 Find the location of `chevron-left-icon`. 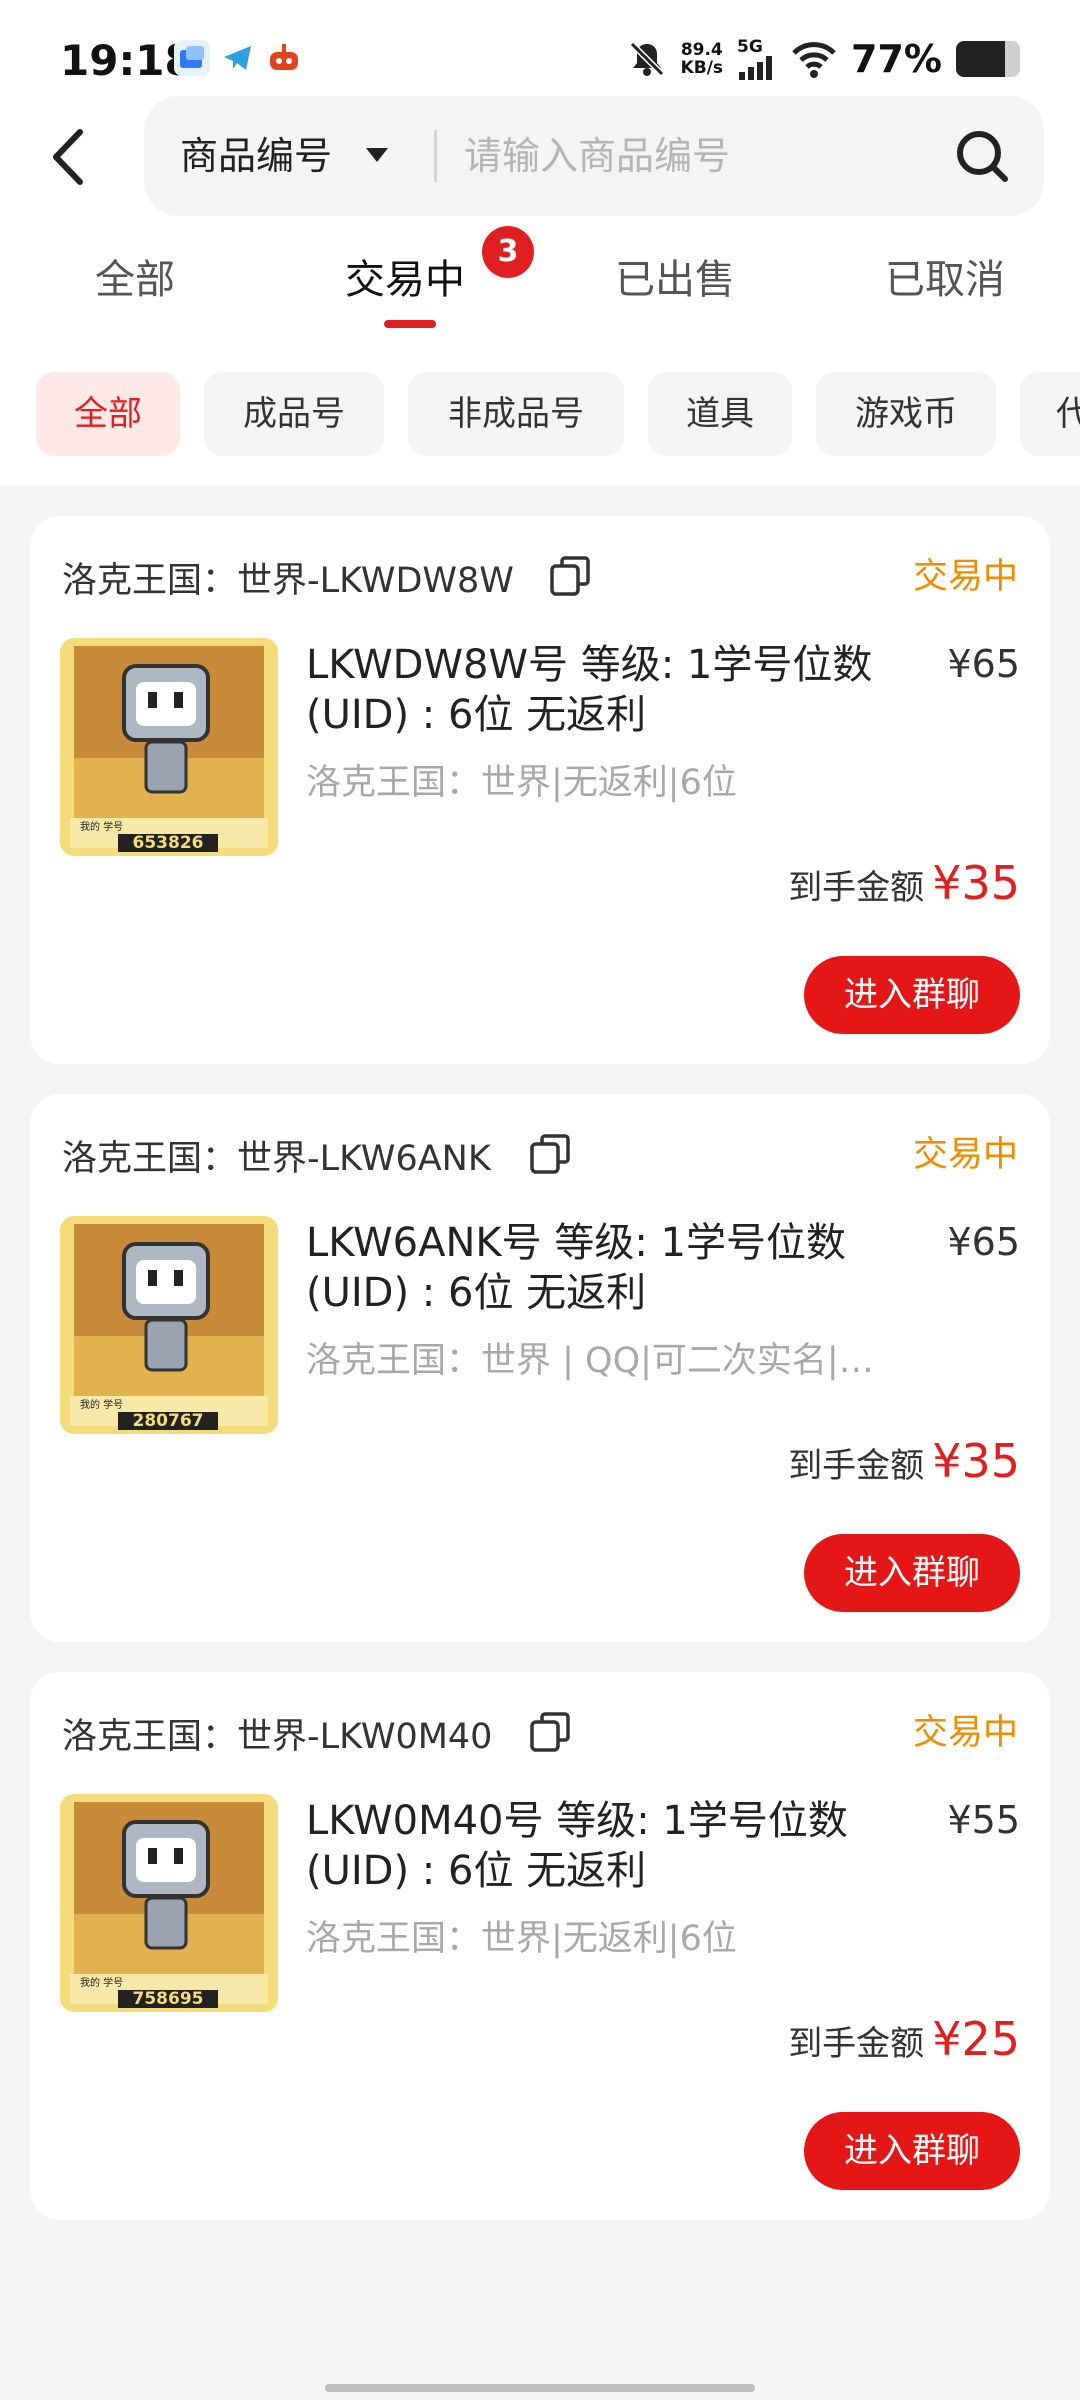

chevron-left-icon is located at coordinates (68, 157).